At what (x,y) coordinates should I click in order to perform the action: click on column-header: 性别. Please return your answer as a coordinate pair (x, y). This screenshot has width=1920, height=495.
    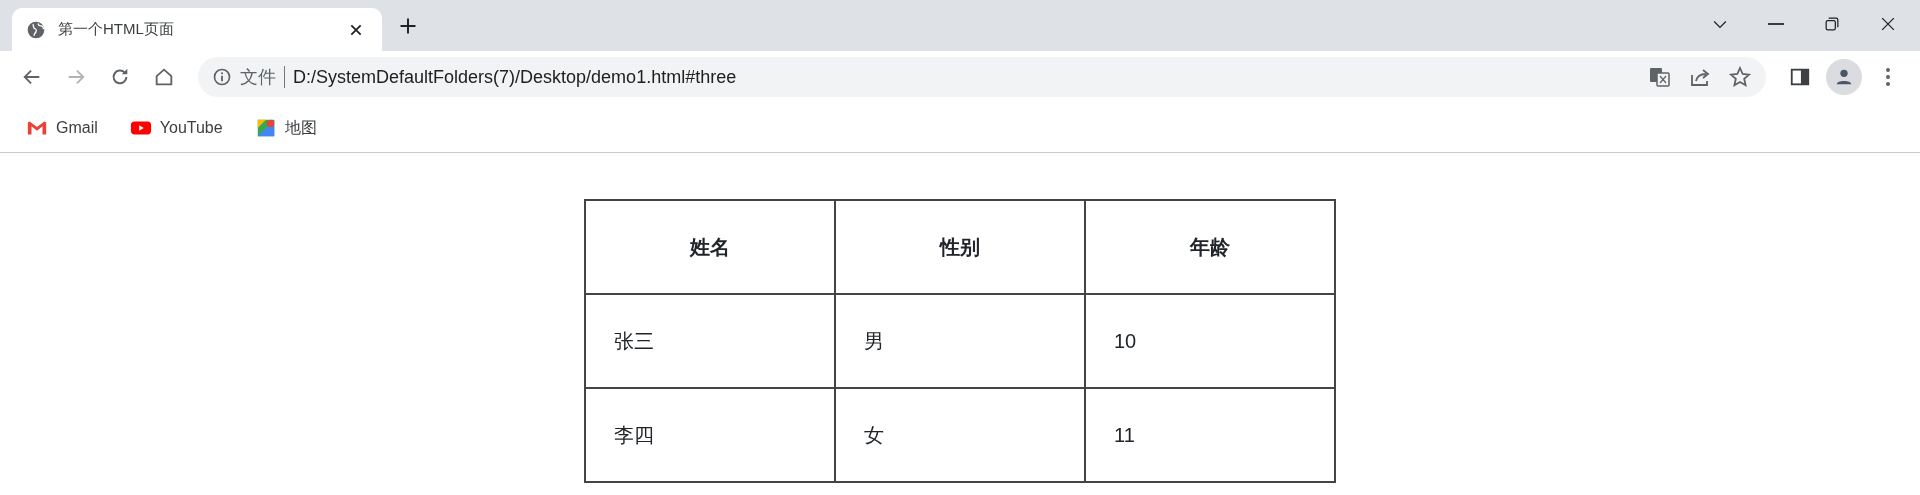
    Looking at the image, I should click on (960, 247).